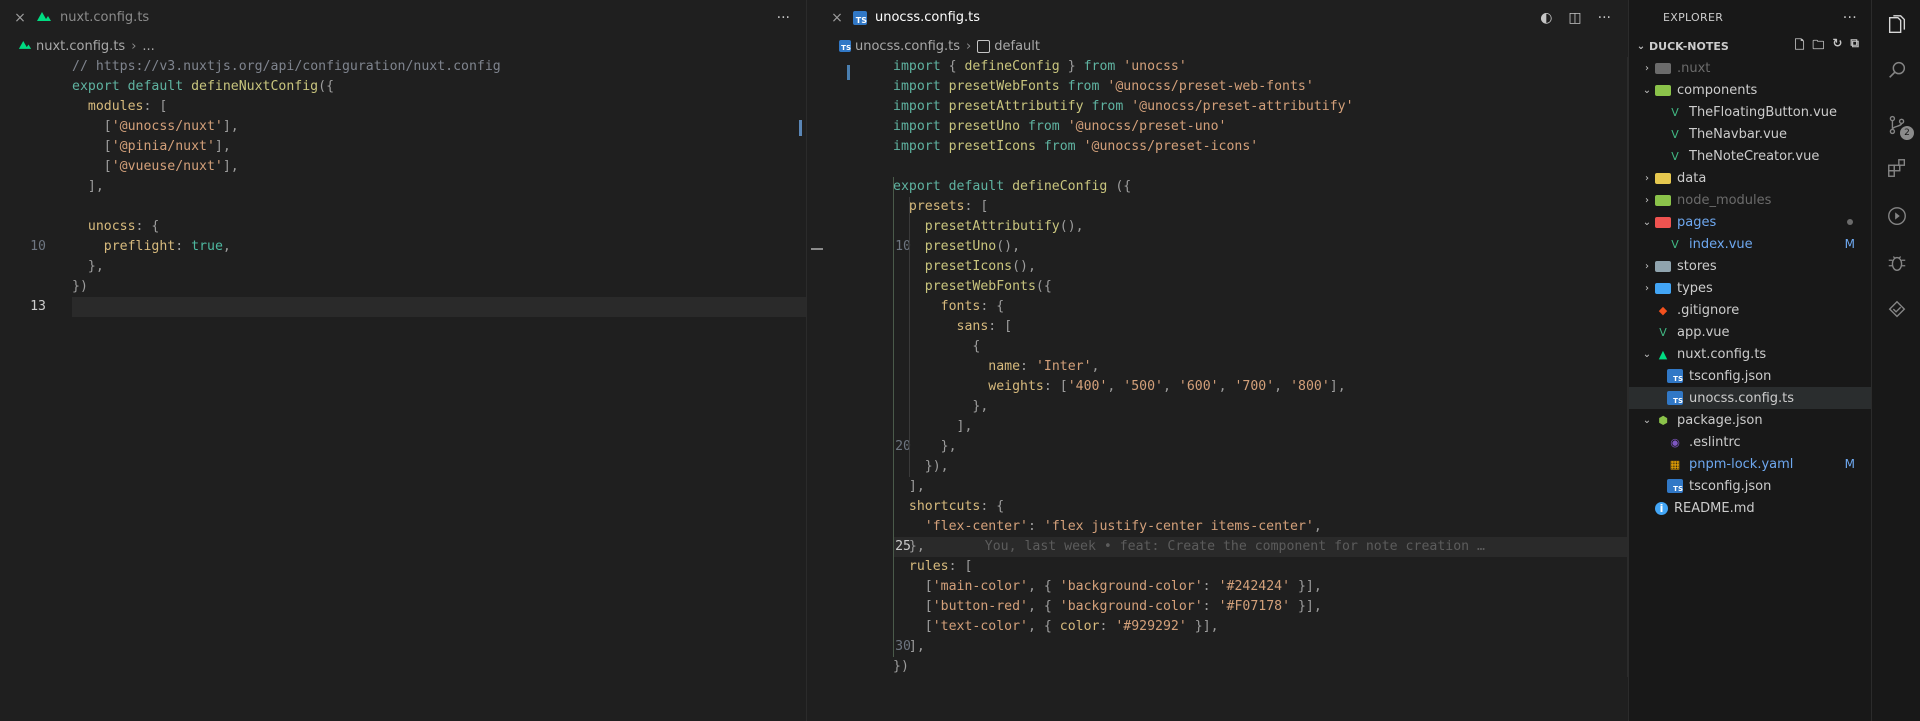 Image resolution: width=1920 pixels, height=721 pixels. What do you see at coordinates (403, 247) in the screenshot?
I see `code-line: 10 preflight: true,` at bounding box center [403, 247].